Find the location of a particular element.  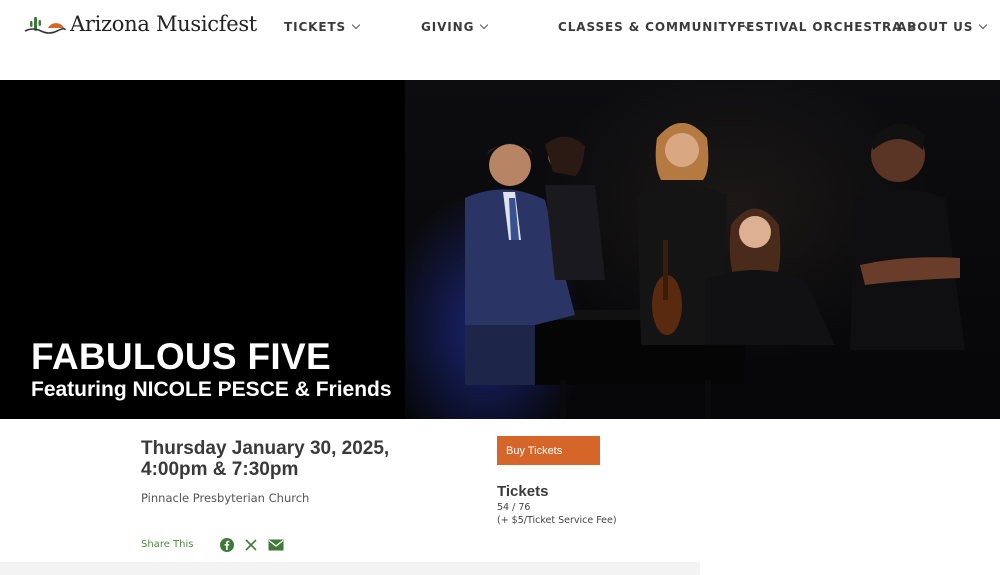

event-date-line2: 4:00pm & 7:30pm is located at coordinates (220, 469).